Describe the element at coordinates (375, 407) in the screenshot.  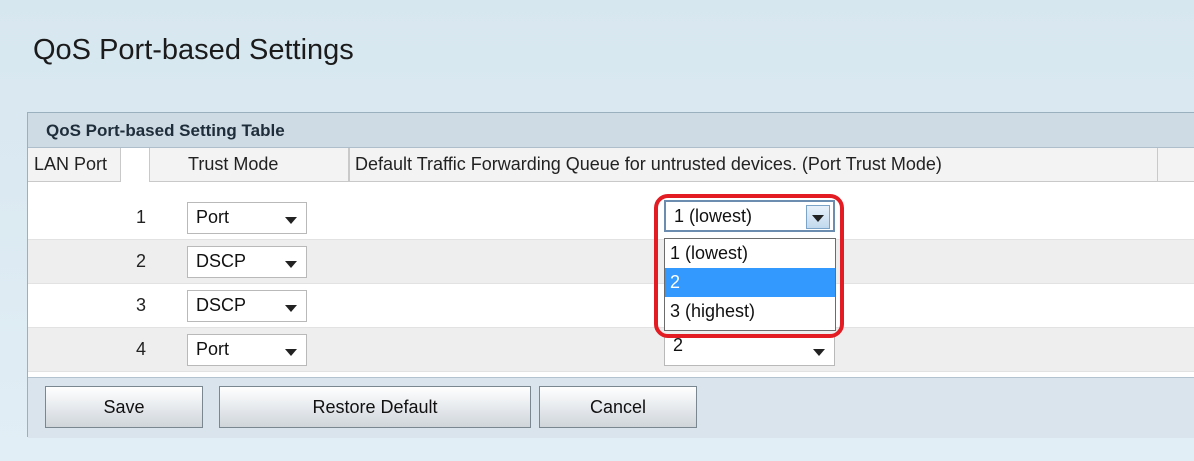
I see `restore-default-button: Restore Default` at that location.